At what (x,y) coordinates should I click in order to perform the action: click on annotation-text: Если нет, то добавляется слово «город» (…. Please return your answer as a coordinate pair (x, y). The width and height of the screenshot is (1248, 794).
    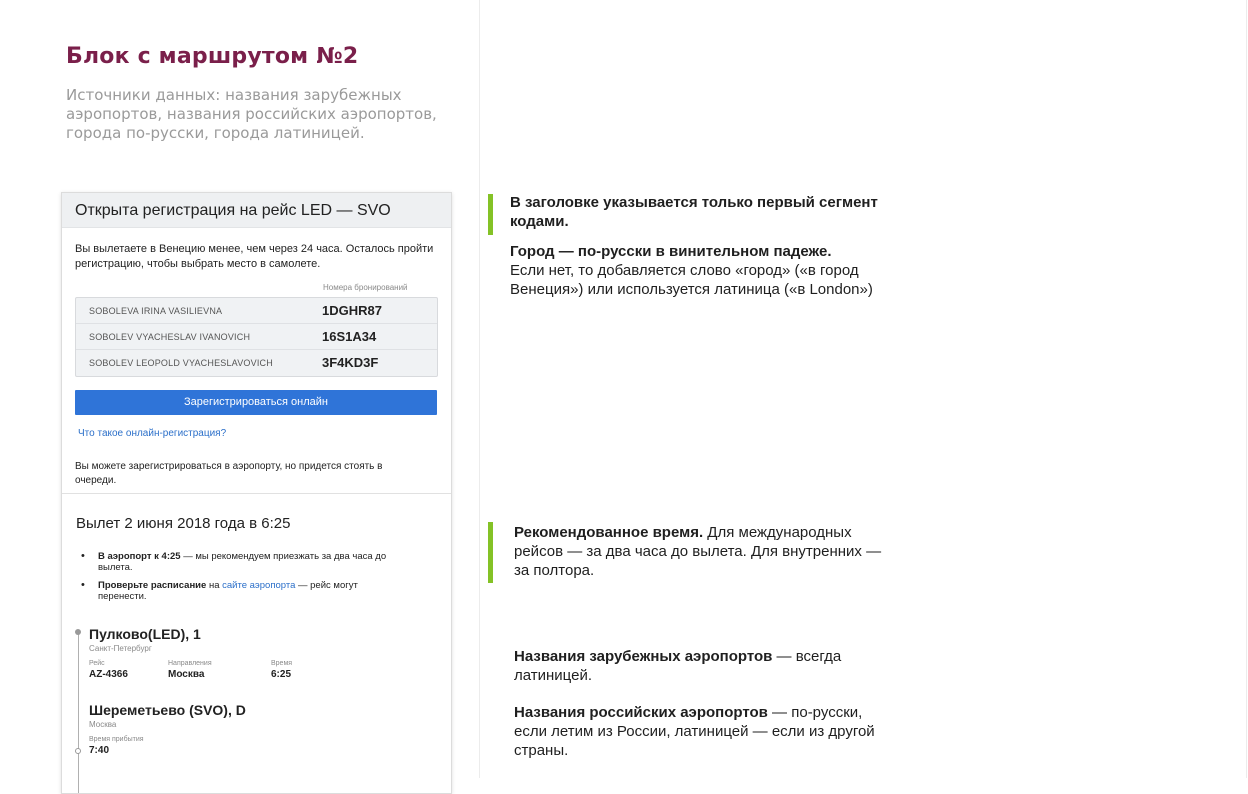
    Looking at the image, I should click on (691, 280).